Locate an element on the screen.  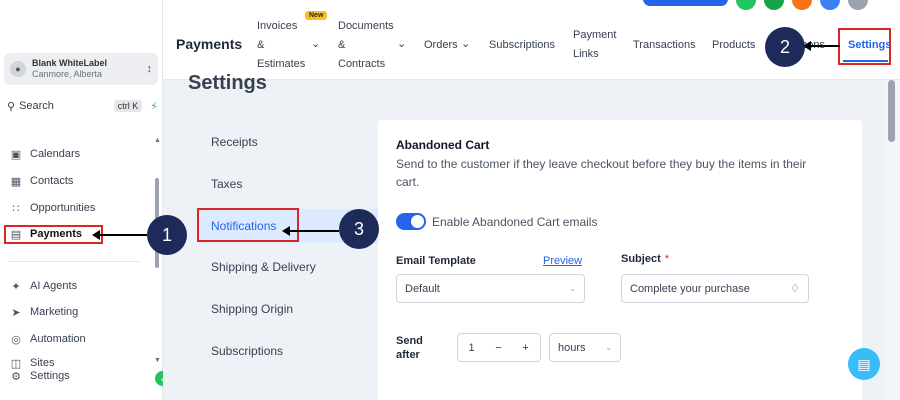
avatar is located at coordinates (858, 5).